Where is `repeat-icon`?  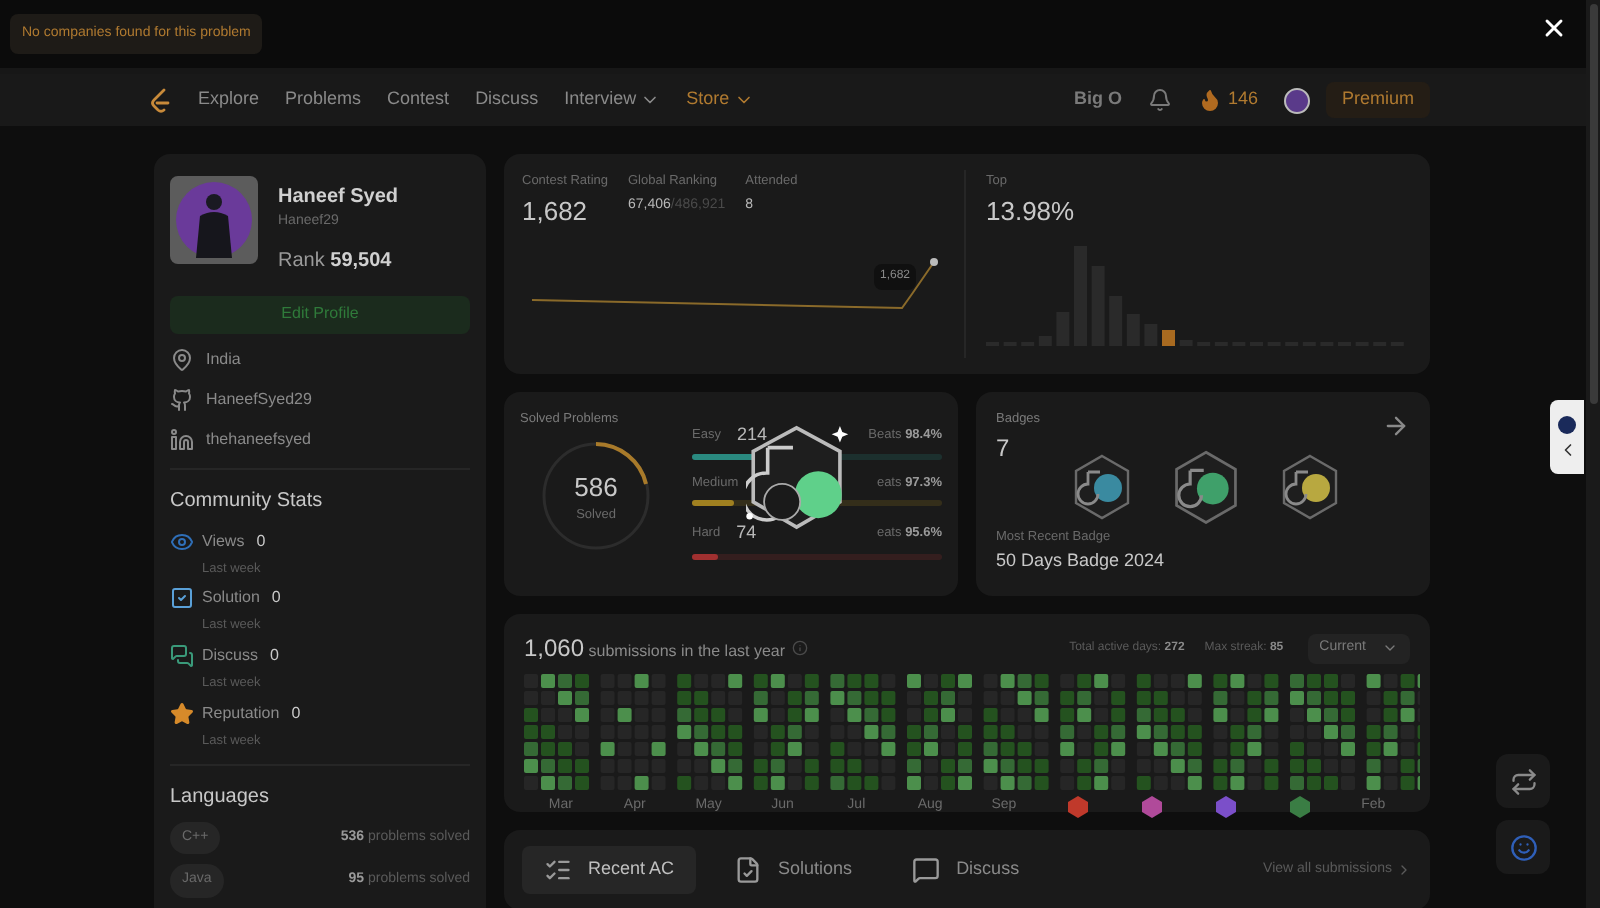
repeat-icon is located at coordinates (1523, 781).